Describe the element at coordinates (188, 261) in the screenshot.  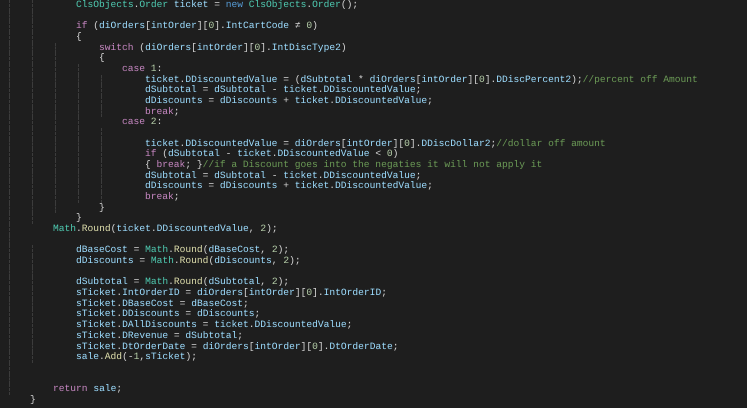
I see `code-line: dDiscounts = Math.Round(dDiscounts, 2);` at that location.